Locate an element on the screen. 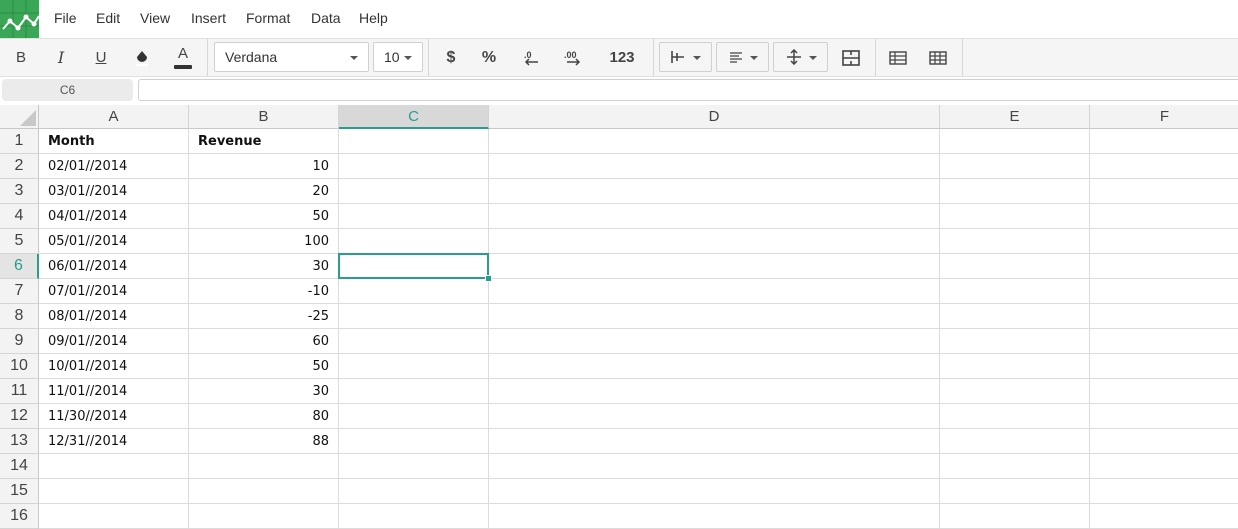 This screenshot has width=1238, height=529. menu-edit: Edit is located at coordinates (108, 18).